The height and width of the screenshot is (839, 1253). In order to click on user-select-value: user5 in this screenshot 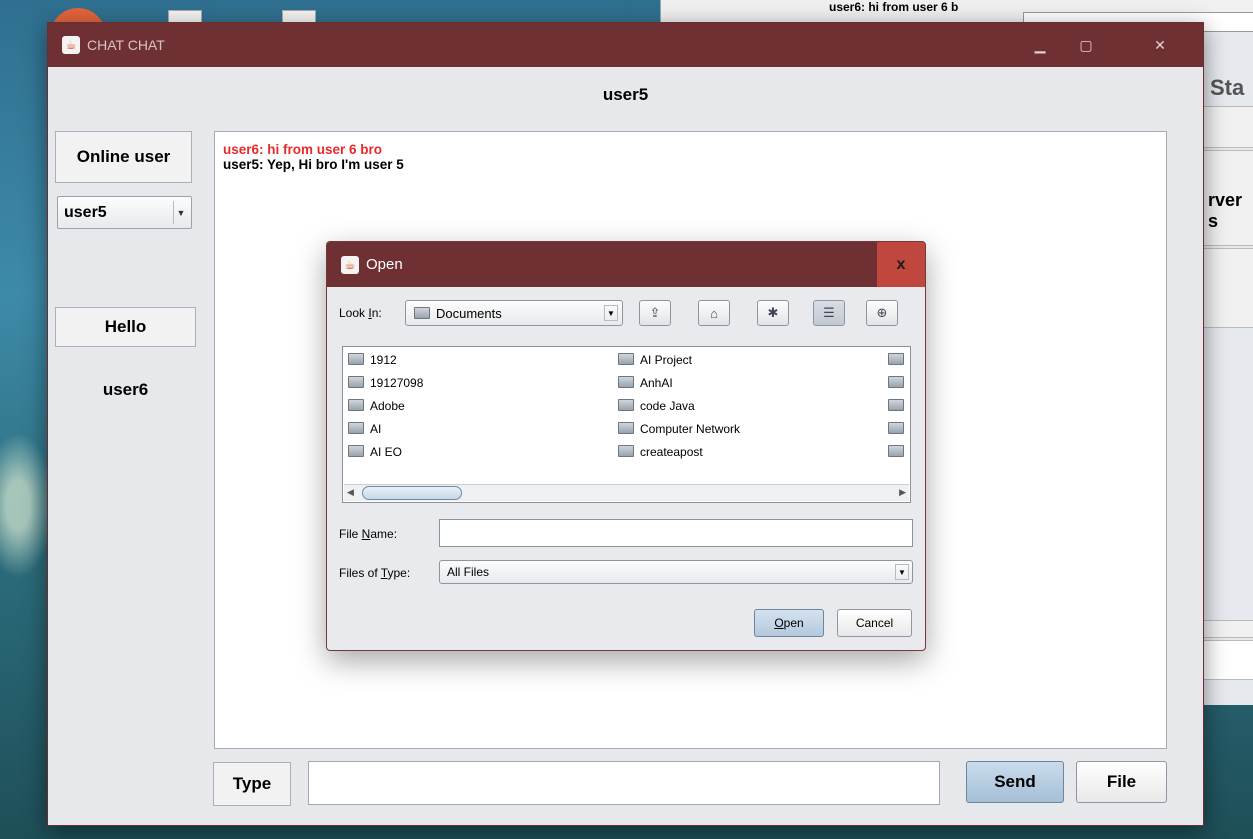, I will do `click(85, 212)`.